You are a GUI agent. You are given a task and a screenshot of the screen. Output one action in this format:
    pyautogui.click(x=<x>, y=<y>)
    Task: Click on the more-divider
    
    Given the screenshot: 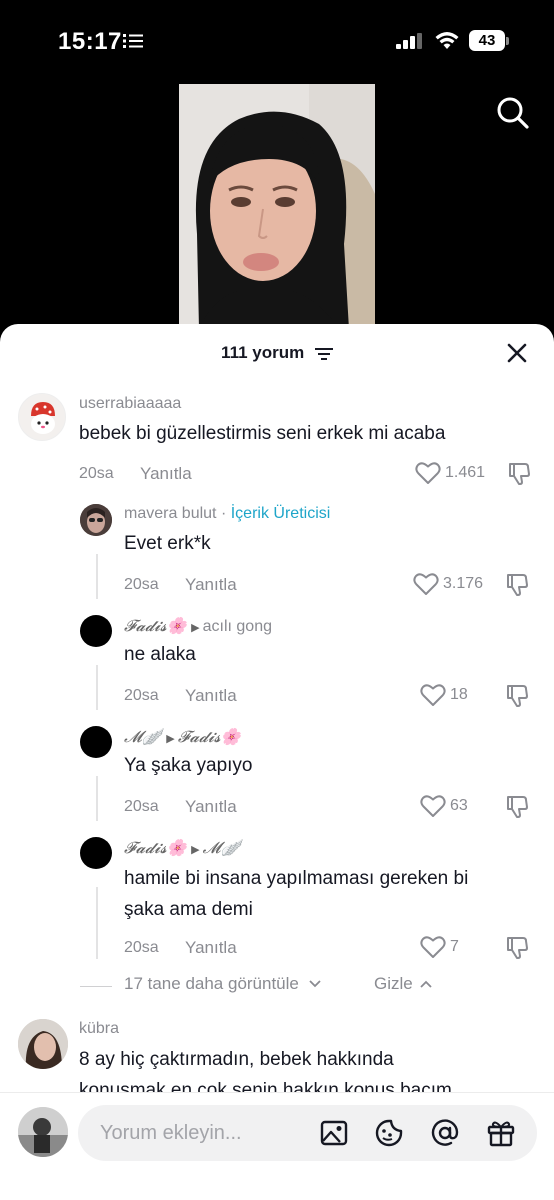 What is the action you would take?
    pyautogui.click(x=96, y=986)
    